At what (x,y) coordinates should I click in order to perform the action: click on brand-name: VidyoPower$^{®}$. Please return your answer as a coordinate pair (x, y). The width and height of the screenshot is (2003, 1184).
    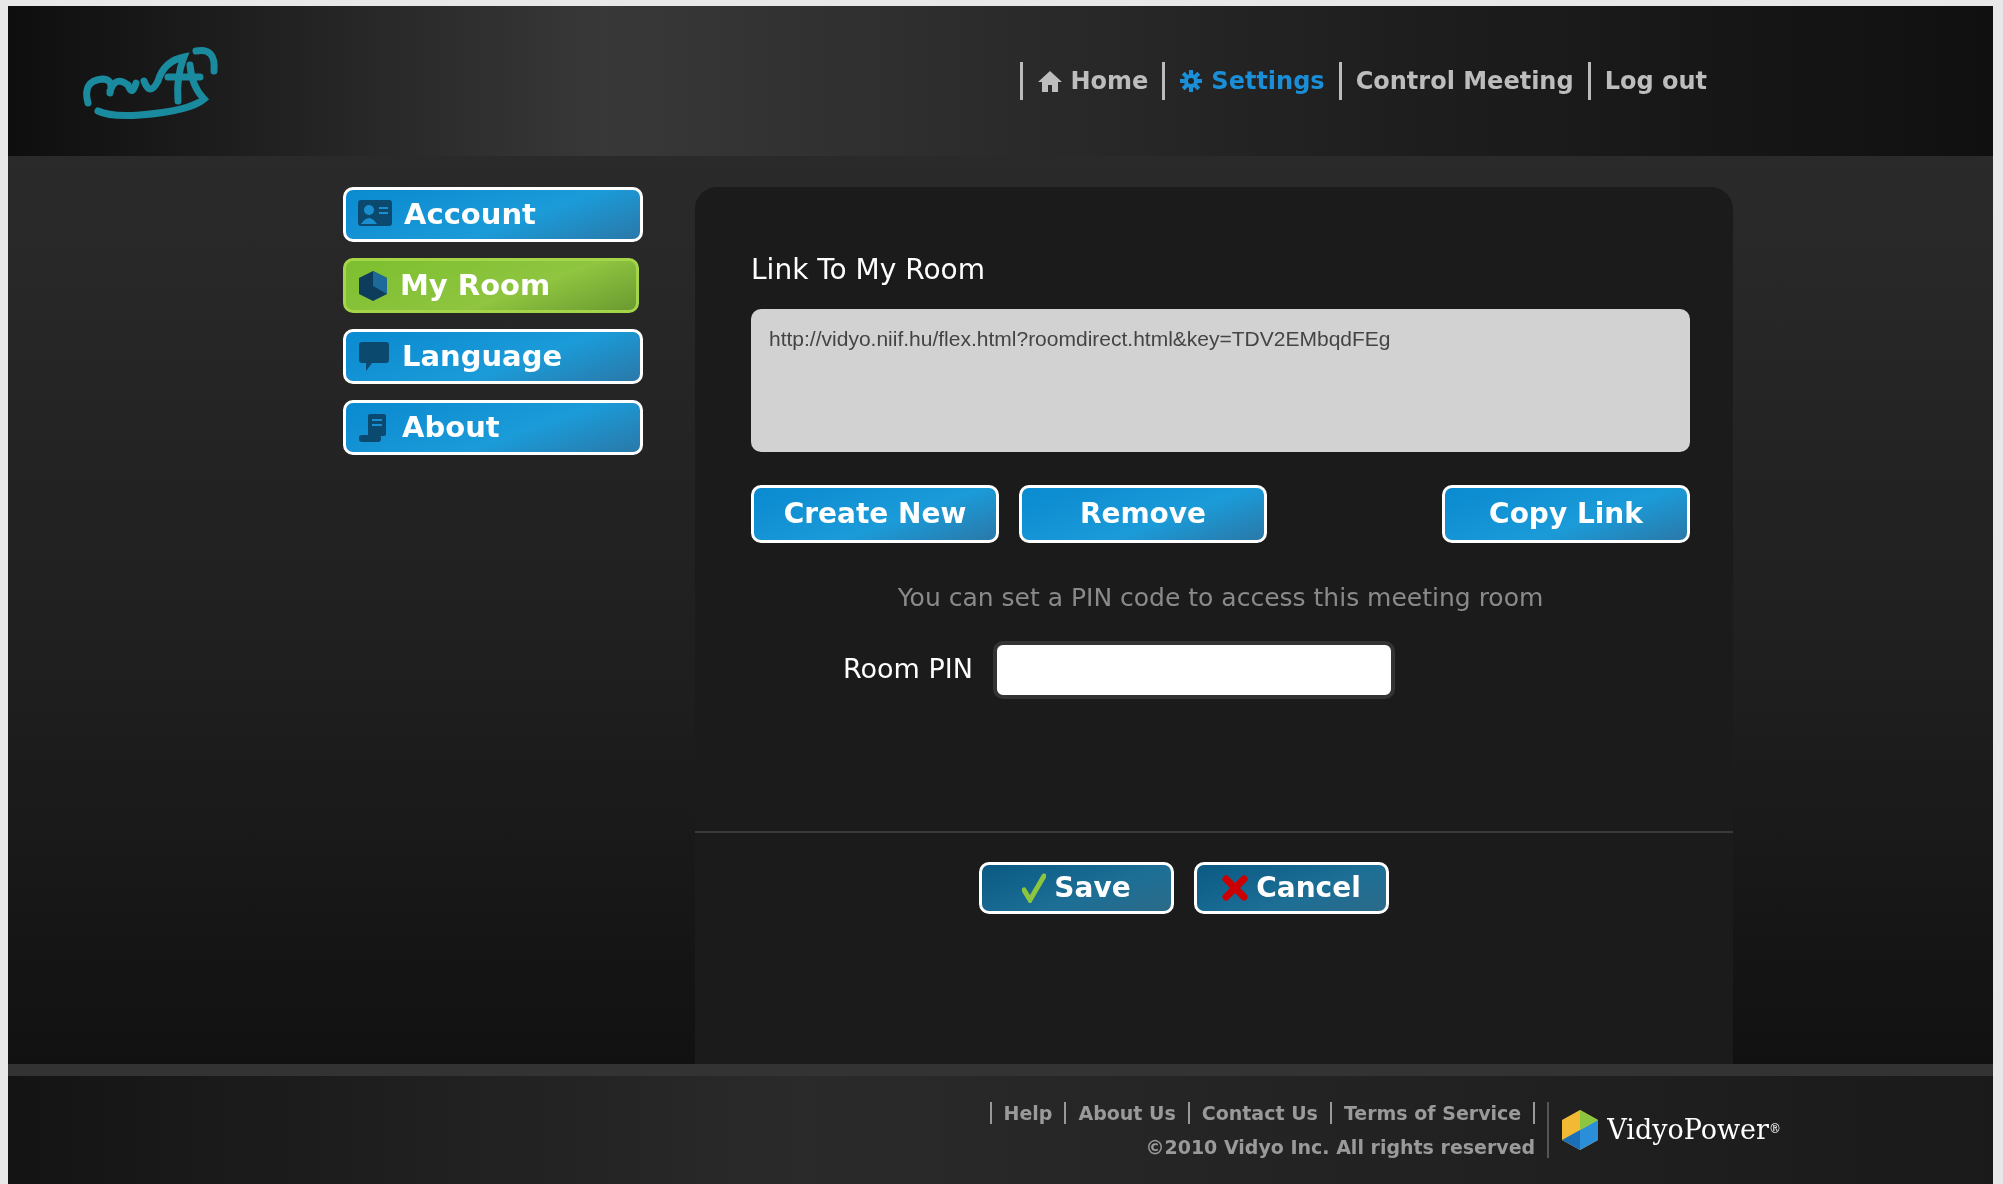
    Looking at the image, I should click on (1694, 1129).